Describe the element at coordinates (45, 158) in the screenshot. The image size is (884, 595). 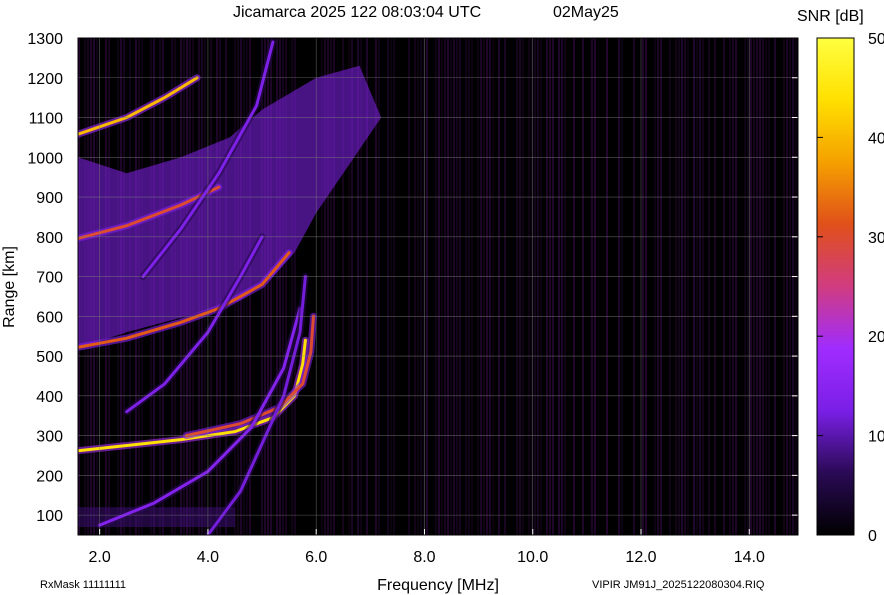
I see `y-tick-label: 1000` at that location.